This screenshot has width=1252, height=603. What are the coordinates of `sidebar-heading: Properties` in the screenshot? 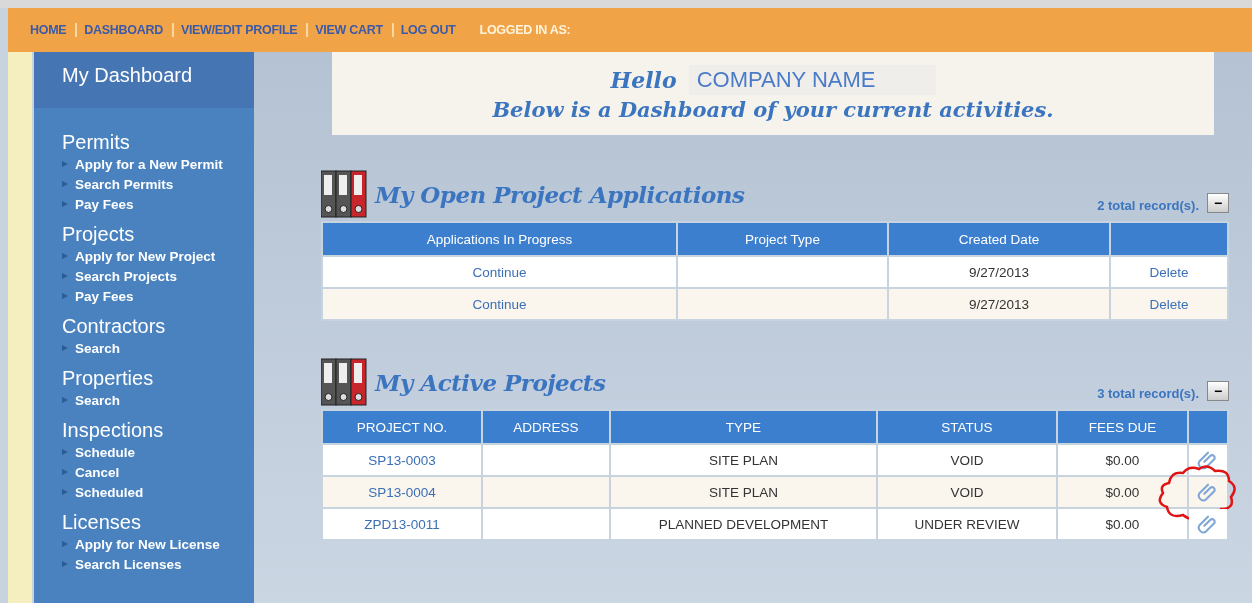 It's located at (108, 378).